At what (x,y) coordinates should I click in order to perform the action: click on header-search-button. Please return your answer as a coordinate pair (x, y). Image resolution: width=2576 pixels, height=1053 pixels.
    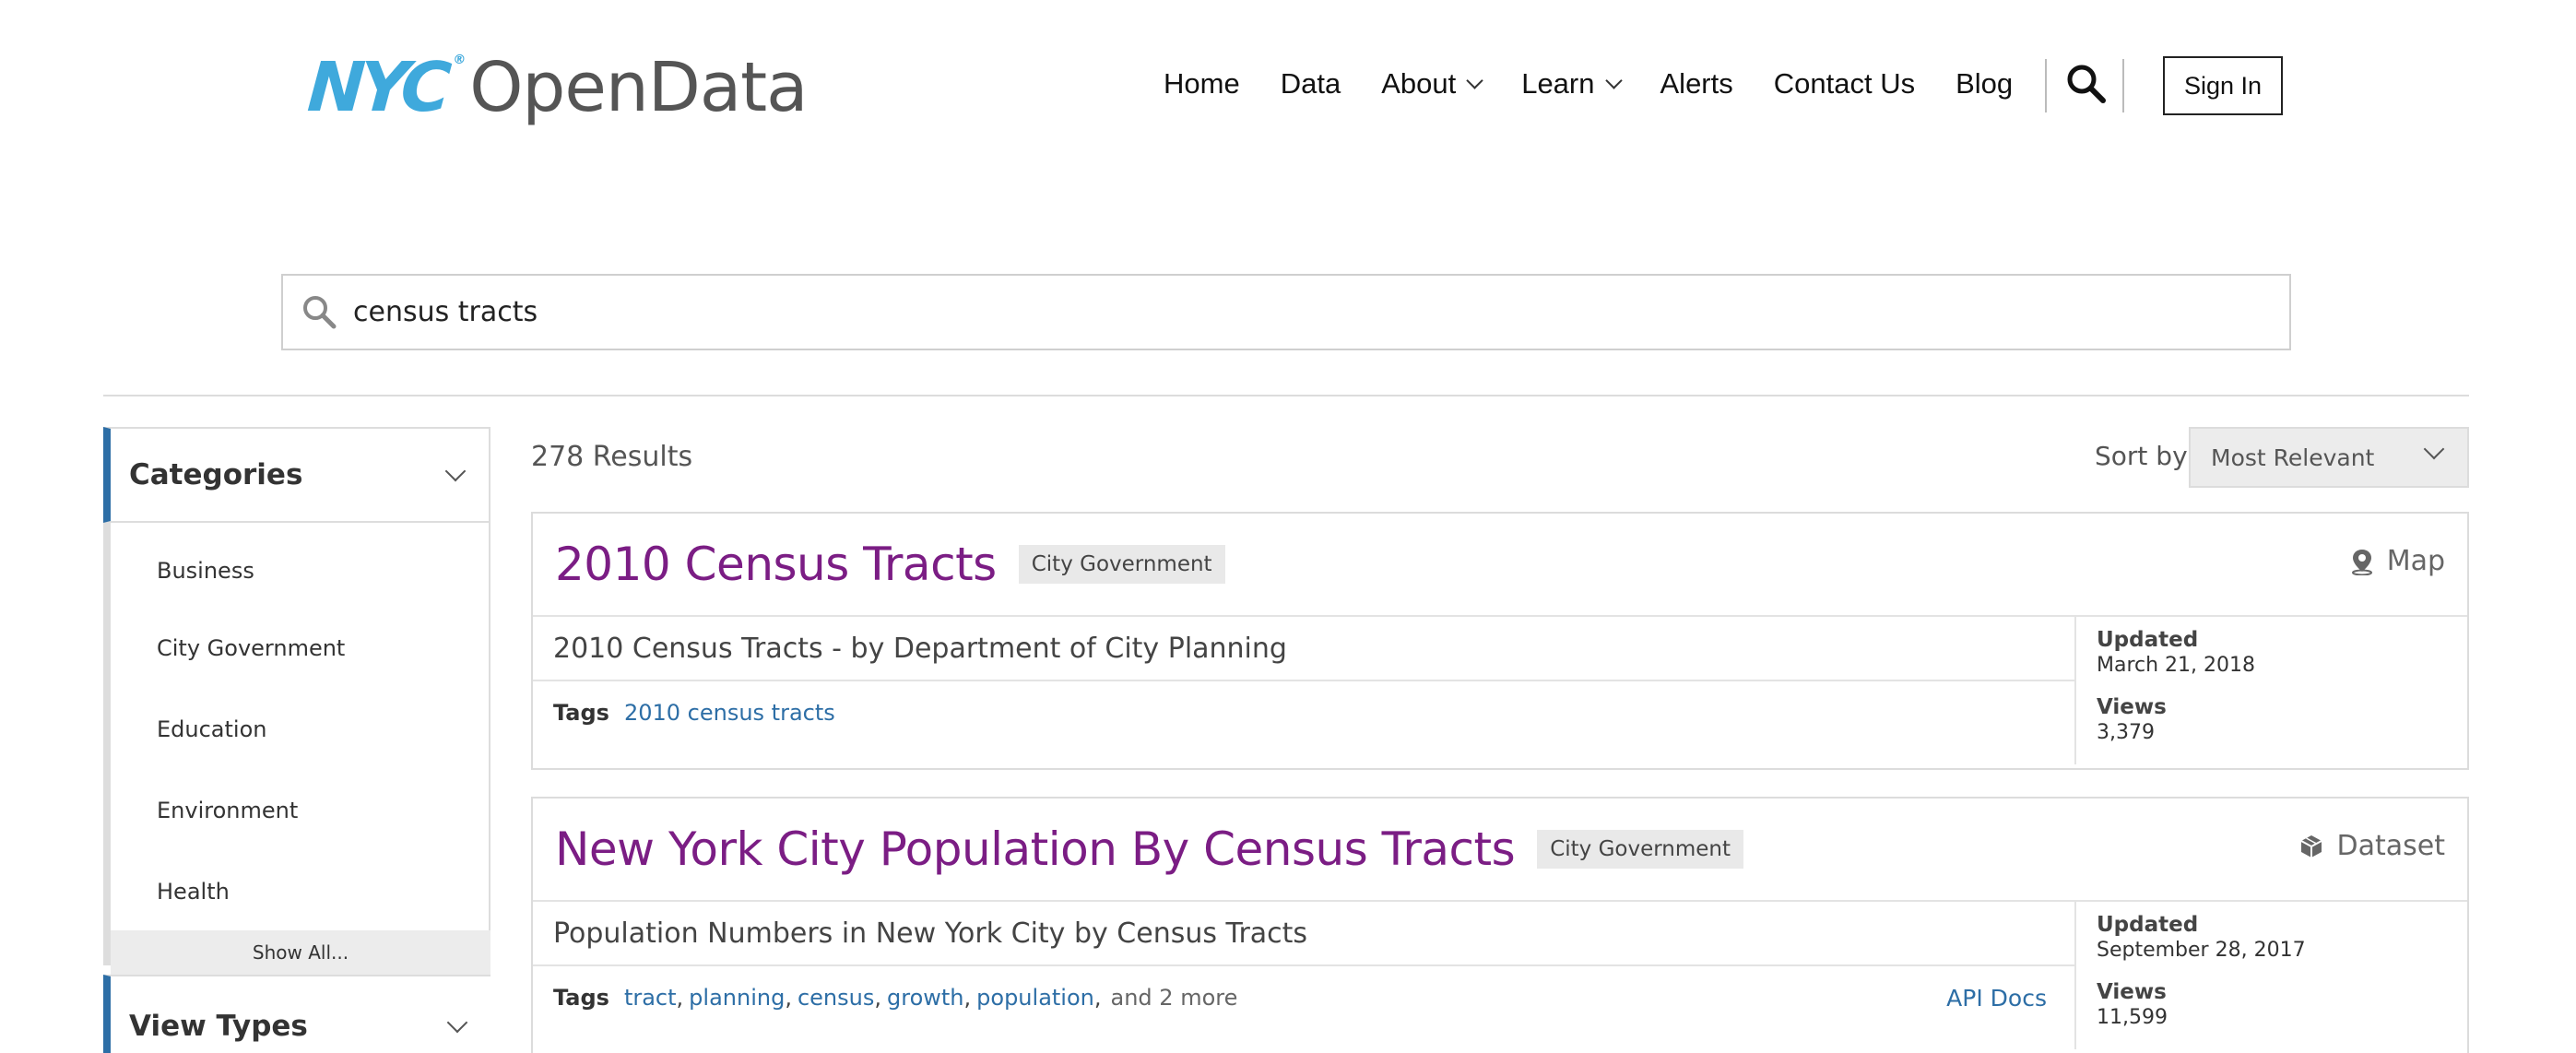
    Looking at the image, I should click on (2086, 84).